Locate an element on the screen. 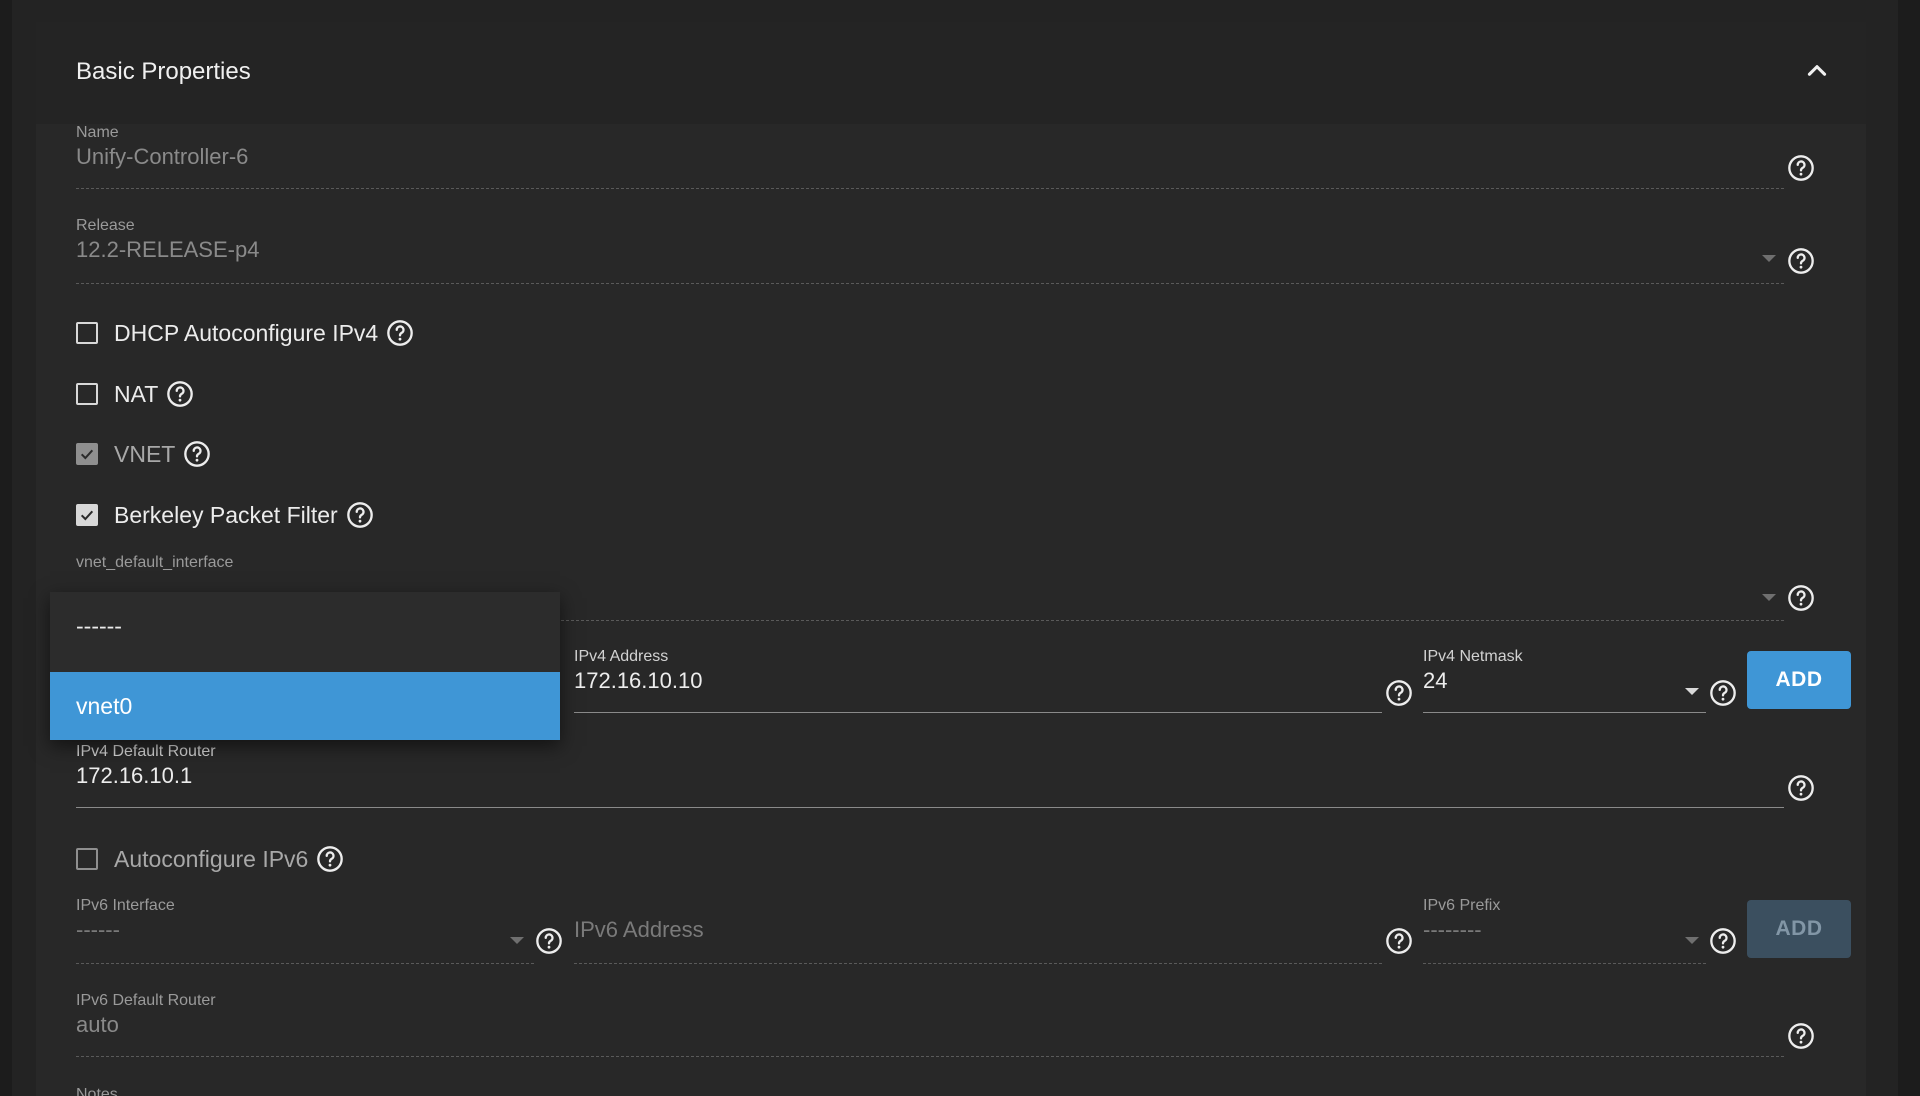 Image resolution: width=1920 pixels, height=1096 pixels. autoconfigure-ipv6-checkbox is located at coordinates (87, 859).